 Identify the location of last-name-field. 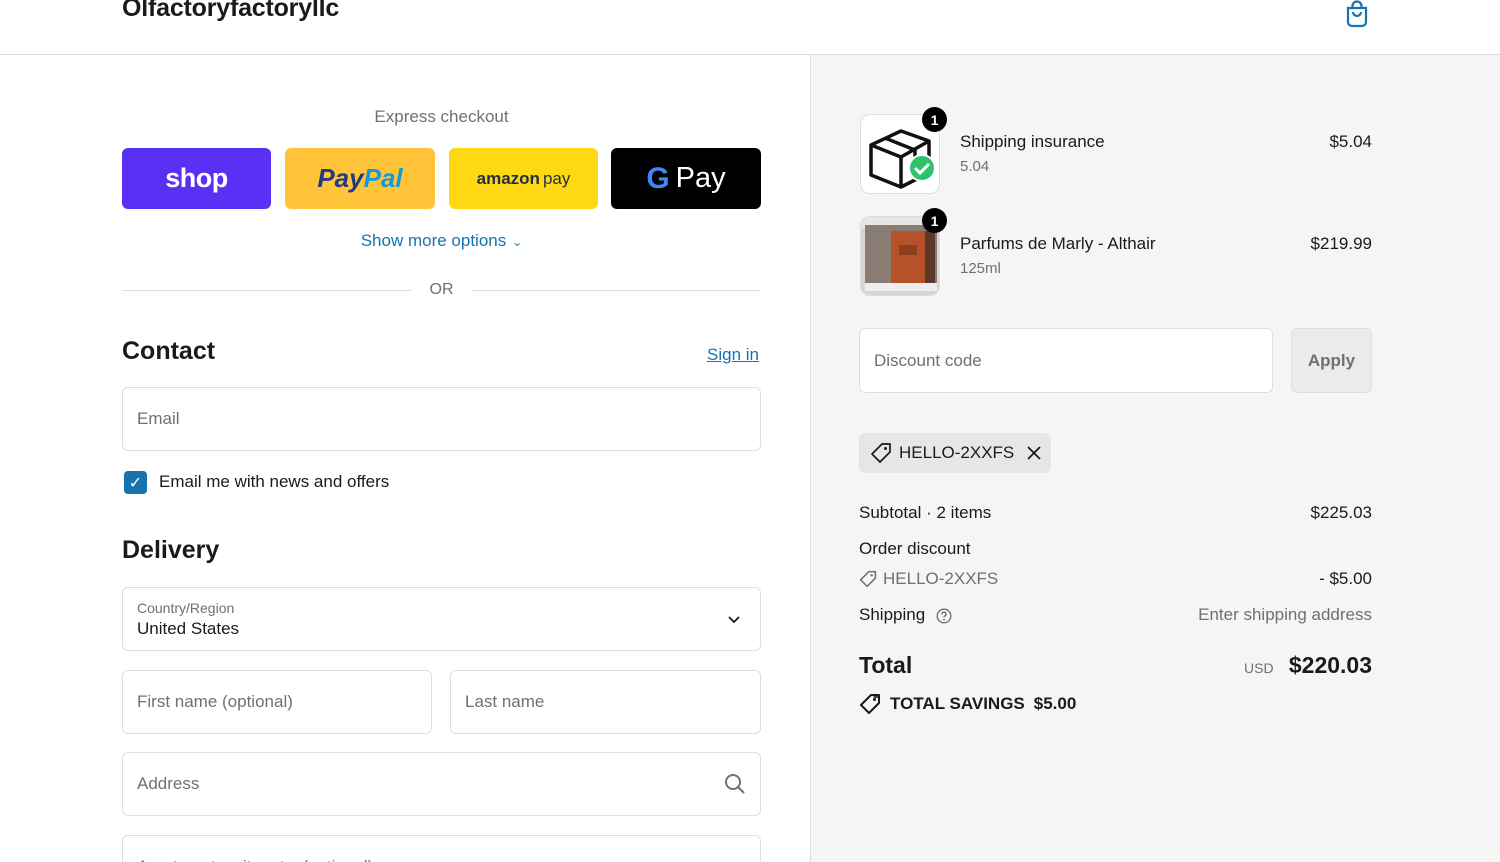
(605, 702).